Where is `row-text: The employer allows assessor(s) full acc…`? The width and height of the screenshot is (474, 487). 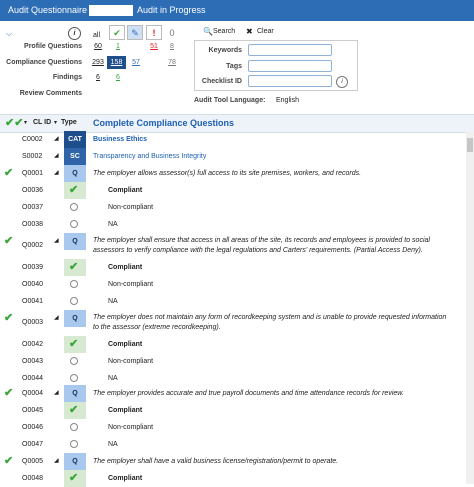 row-text: The employer allows assessor(s) full acc… is located at coordinates (227, 173).